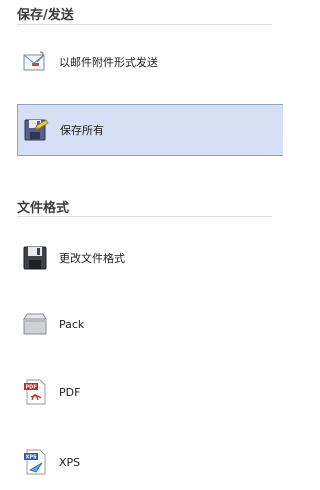 The height and width of the screenshot is (490, 320). I want to click on package-box-icon, so click(35, 324).